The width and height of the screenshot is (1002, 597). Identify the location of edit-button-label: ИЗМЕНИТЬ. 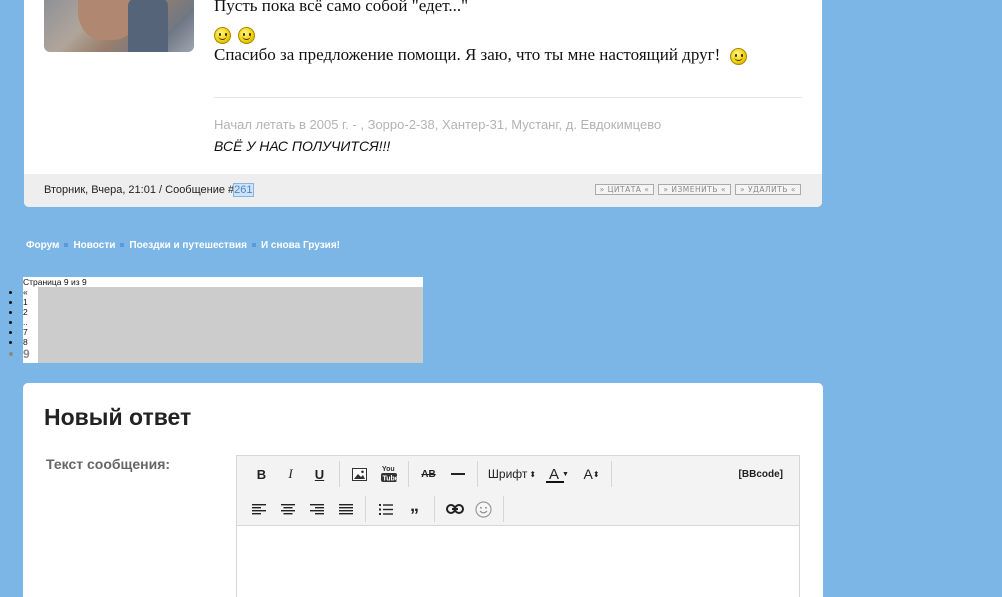
(694, 189).